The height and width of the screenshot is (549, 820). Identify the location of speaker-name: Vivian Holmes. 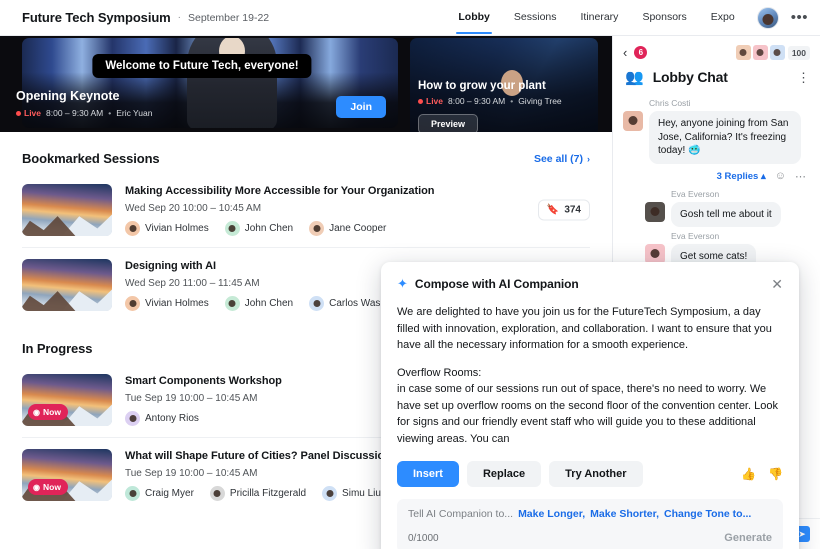
(177, 228).